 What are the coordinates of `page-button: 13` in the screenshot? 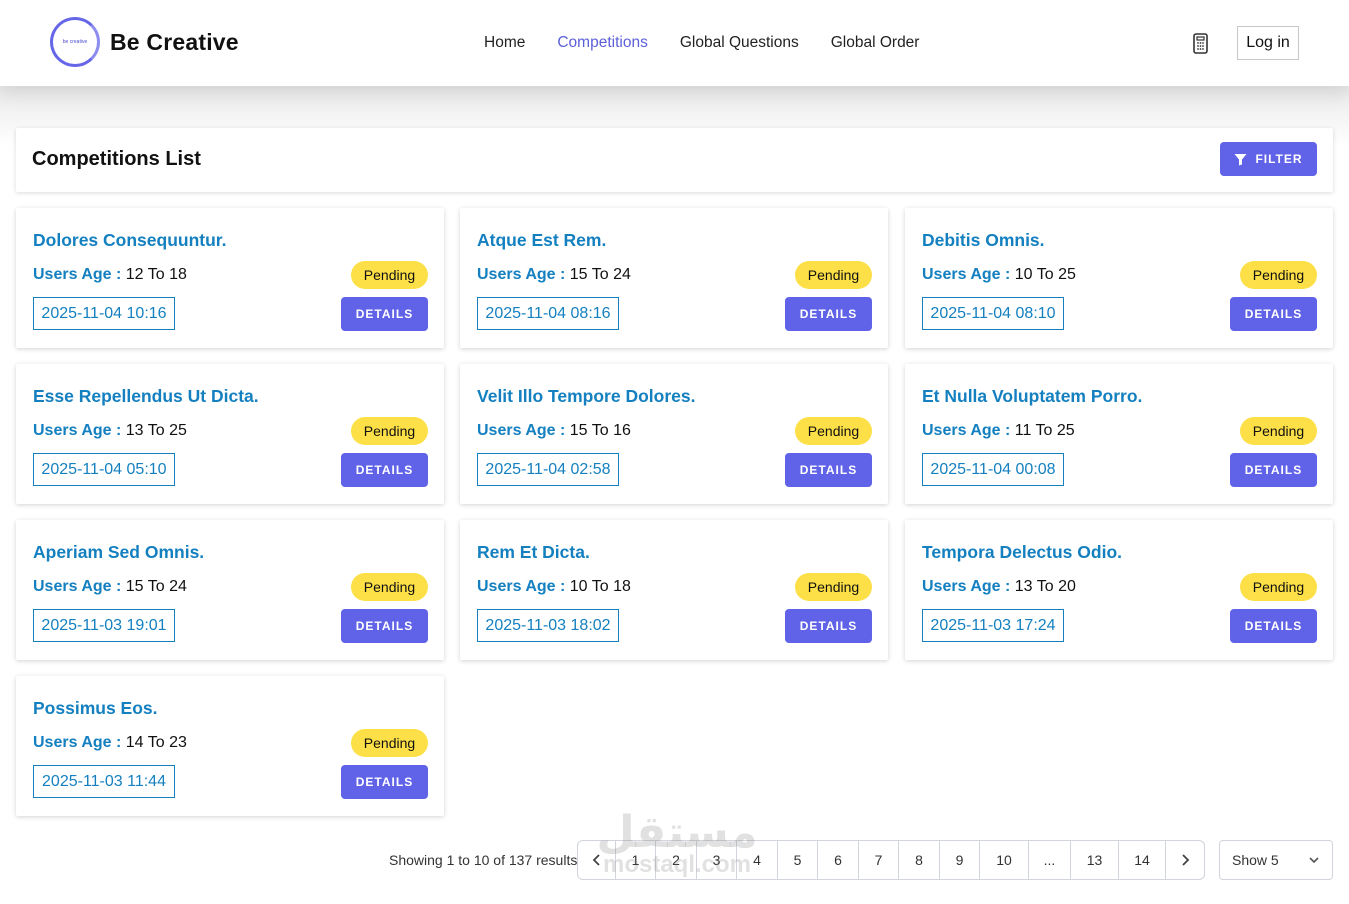 It's located at (1095, 860).